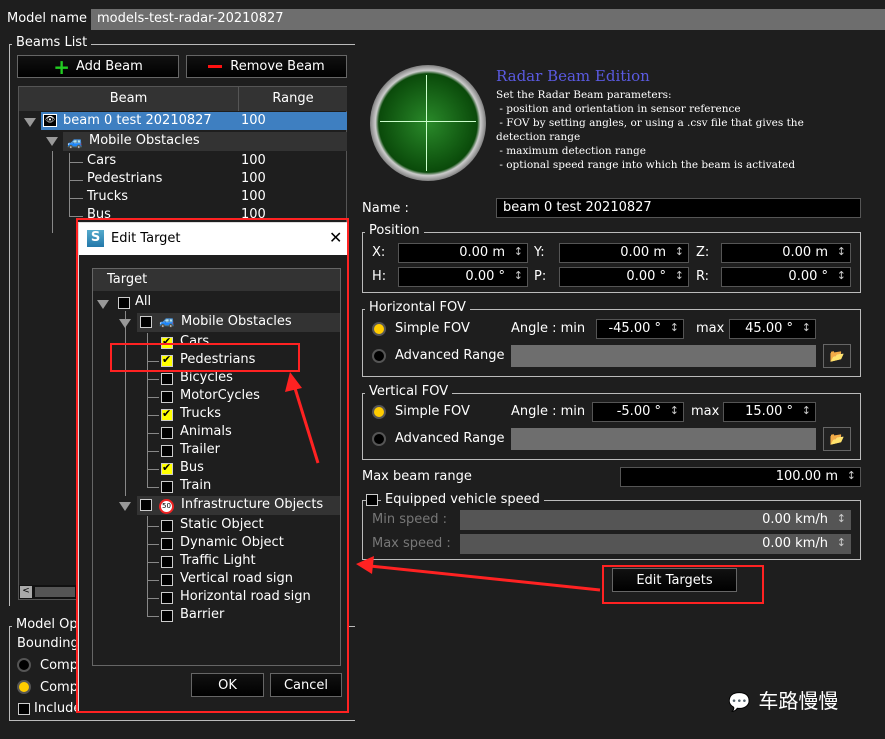  I want to click on wechat-icon: 💬, so click(739, 702).